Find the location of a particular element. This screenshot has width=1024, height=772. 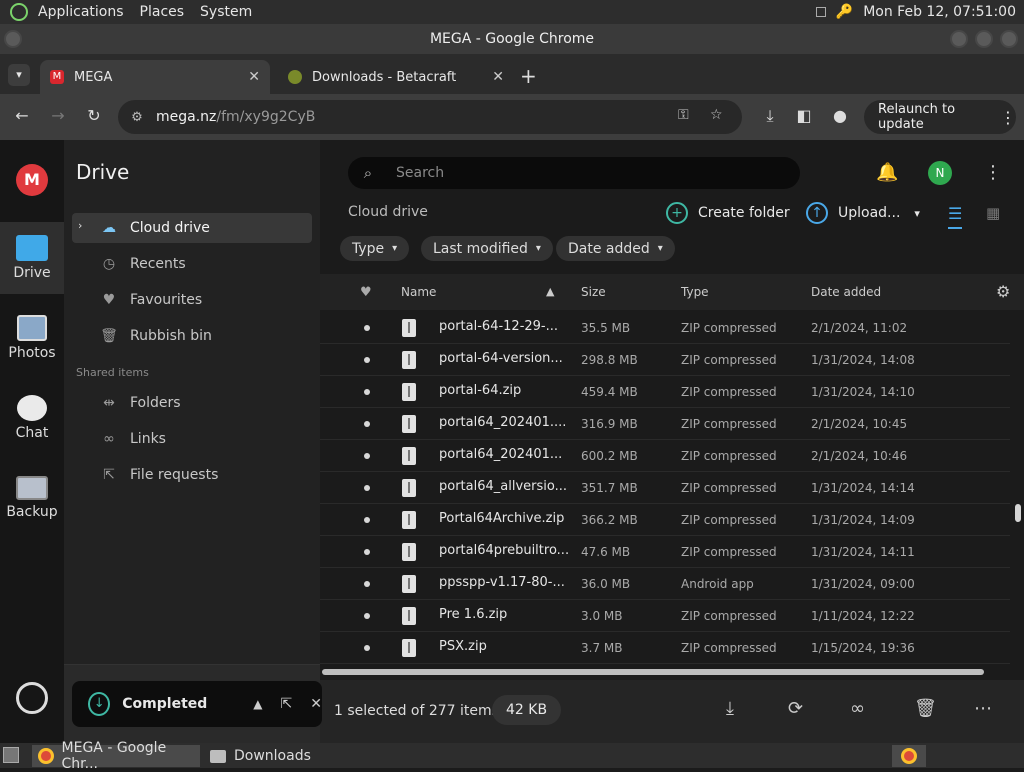

favourite-column-heart-icon: ♥ is located at coordinates (366, 292).